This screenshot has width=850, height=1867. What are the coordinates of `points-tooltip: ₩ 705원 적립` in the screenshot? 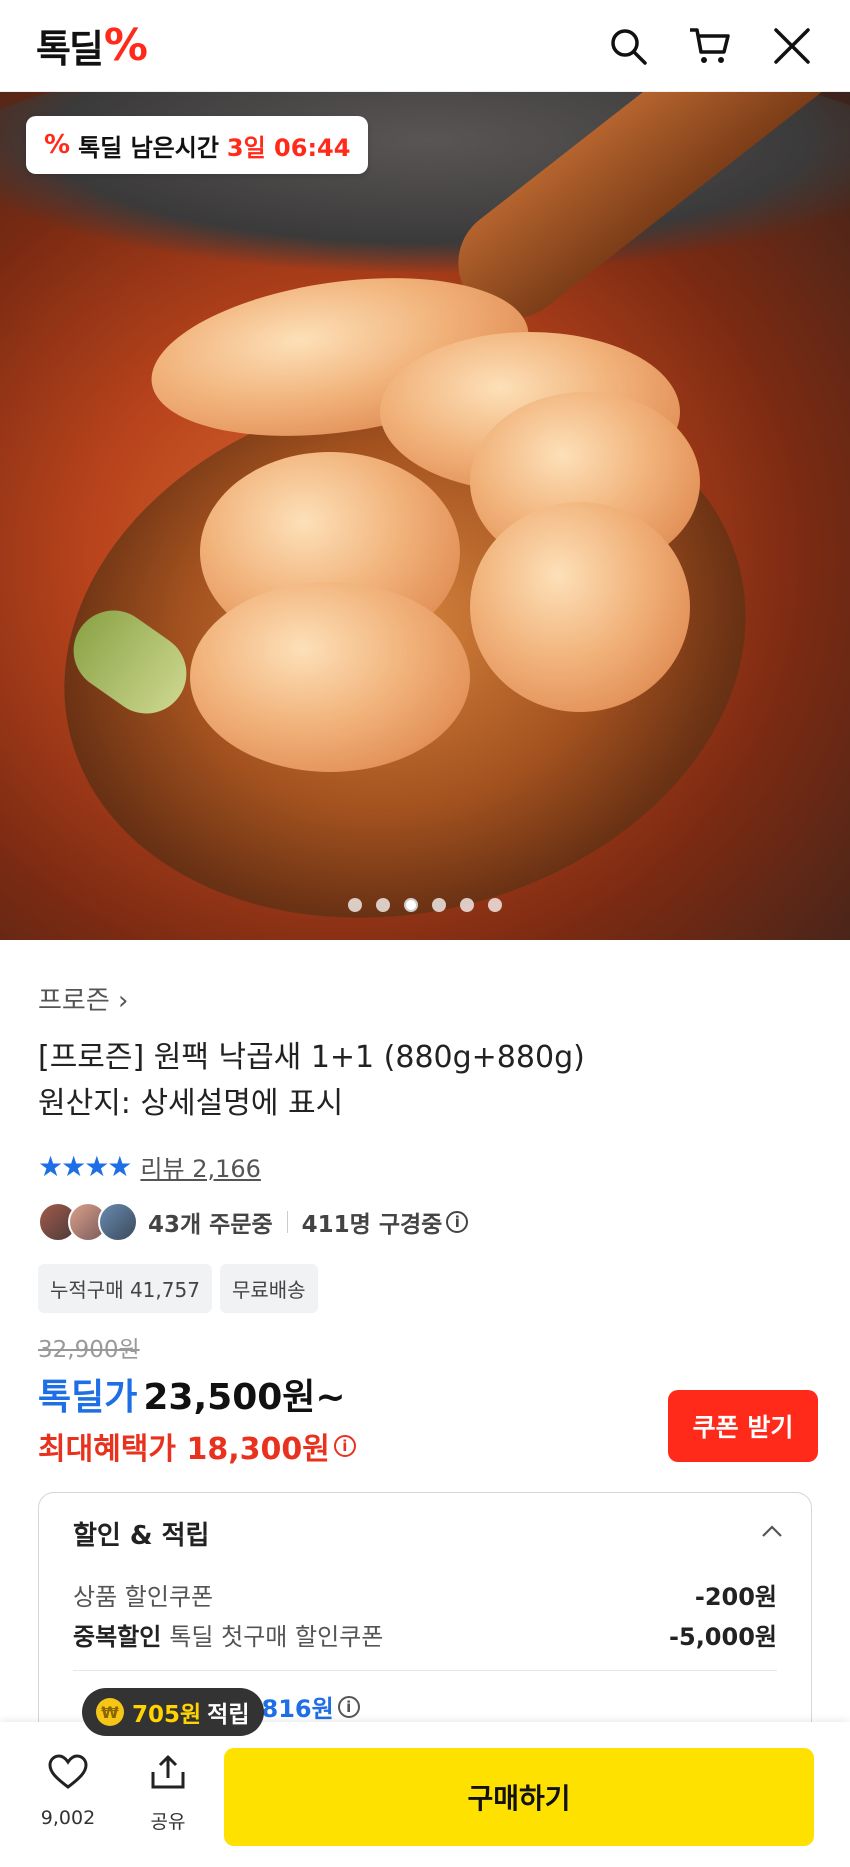 It's located at (173, 1712).